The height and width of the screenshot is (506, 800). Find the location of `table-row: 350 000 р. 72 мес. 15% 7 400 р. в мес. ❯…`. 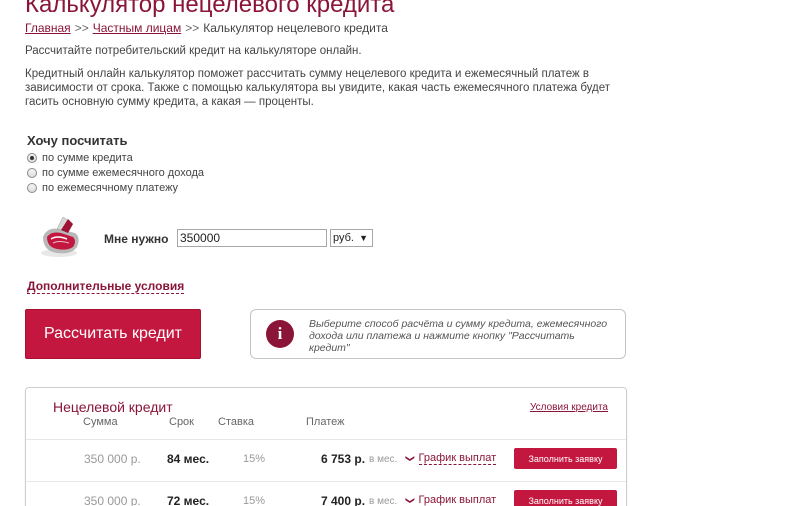

table-row: 350 000 р. 72 мес. 15% 7 400 р. в мес. ❯… is located at coordinates (326, 493).